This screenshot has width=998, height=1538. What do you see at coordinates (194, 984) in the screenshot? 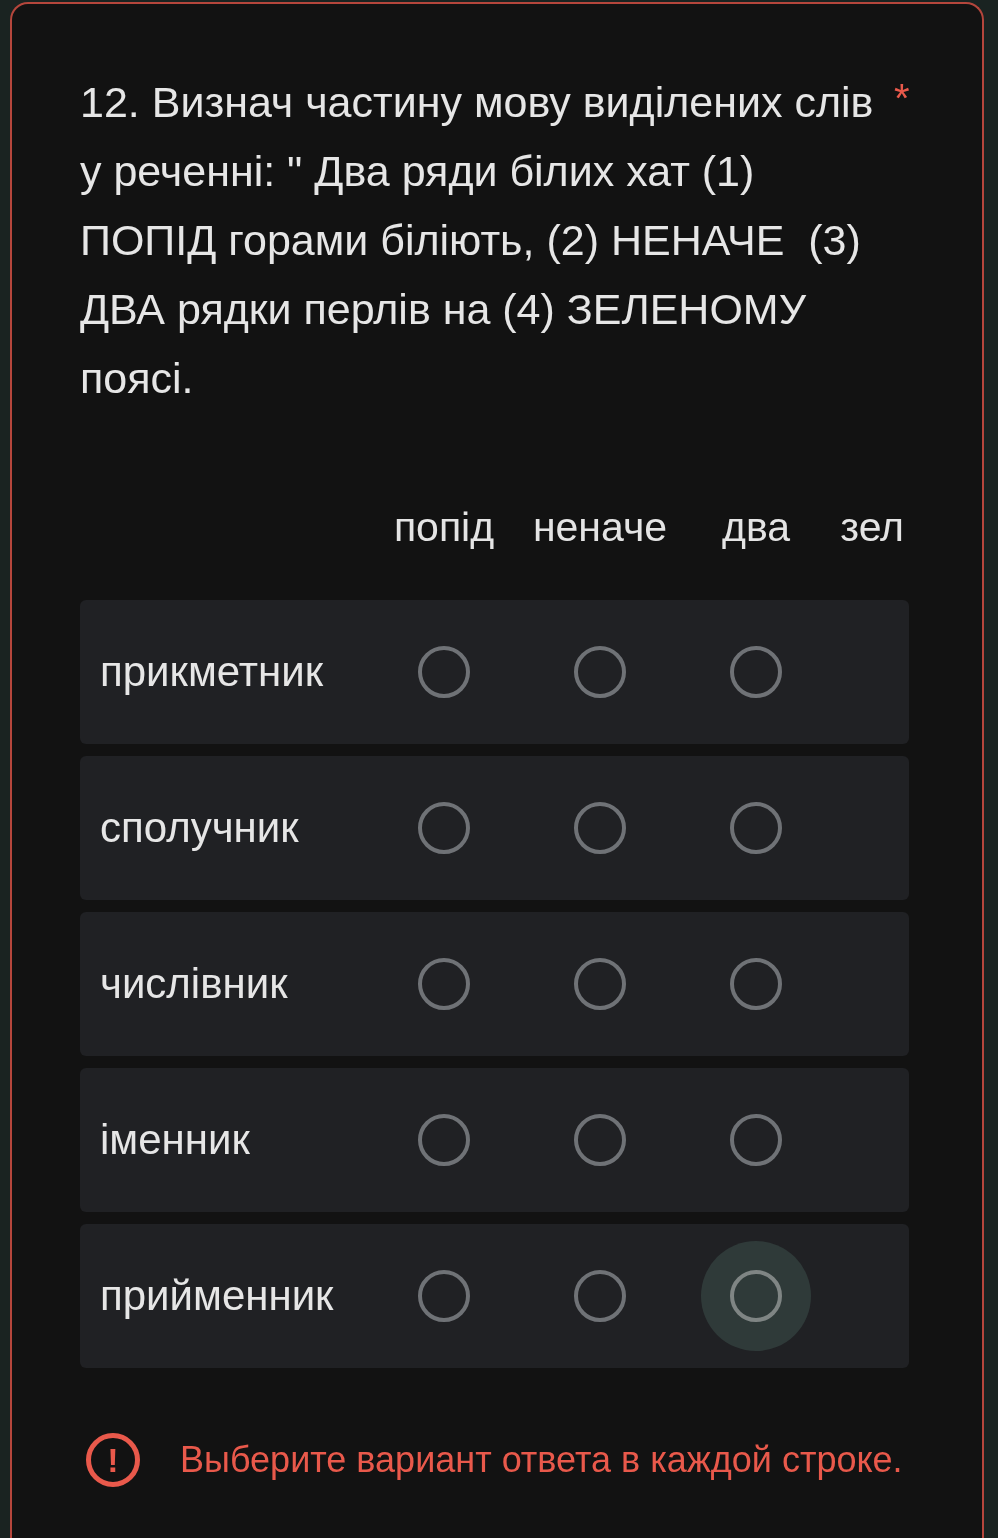
I see `row-label: числівник` at bounding box center [194, 984].